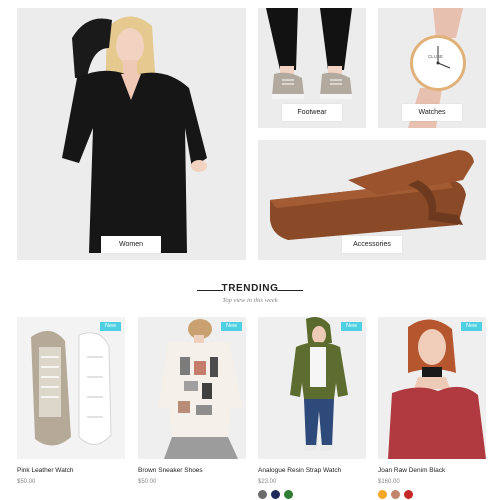 The image size is (500, 500). I want to click on product-price: $160.00, so click(389, 482).